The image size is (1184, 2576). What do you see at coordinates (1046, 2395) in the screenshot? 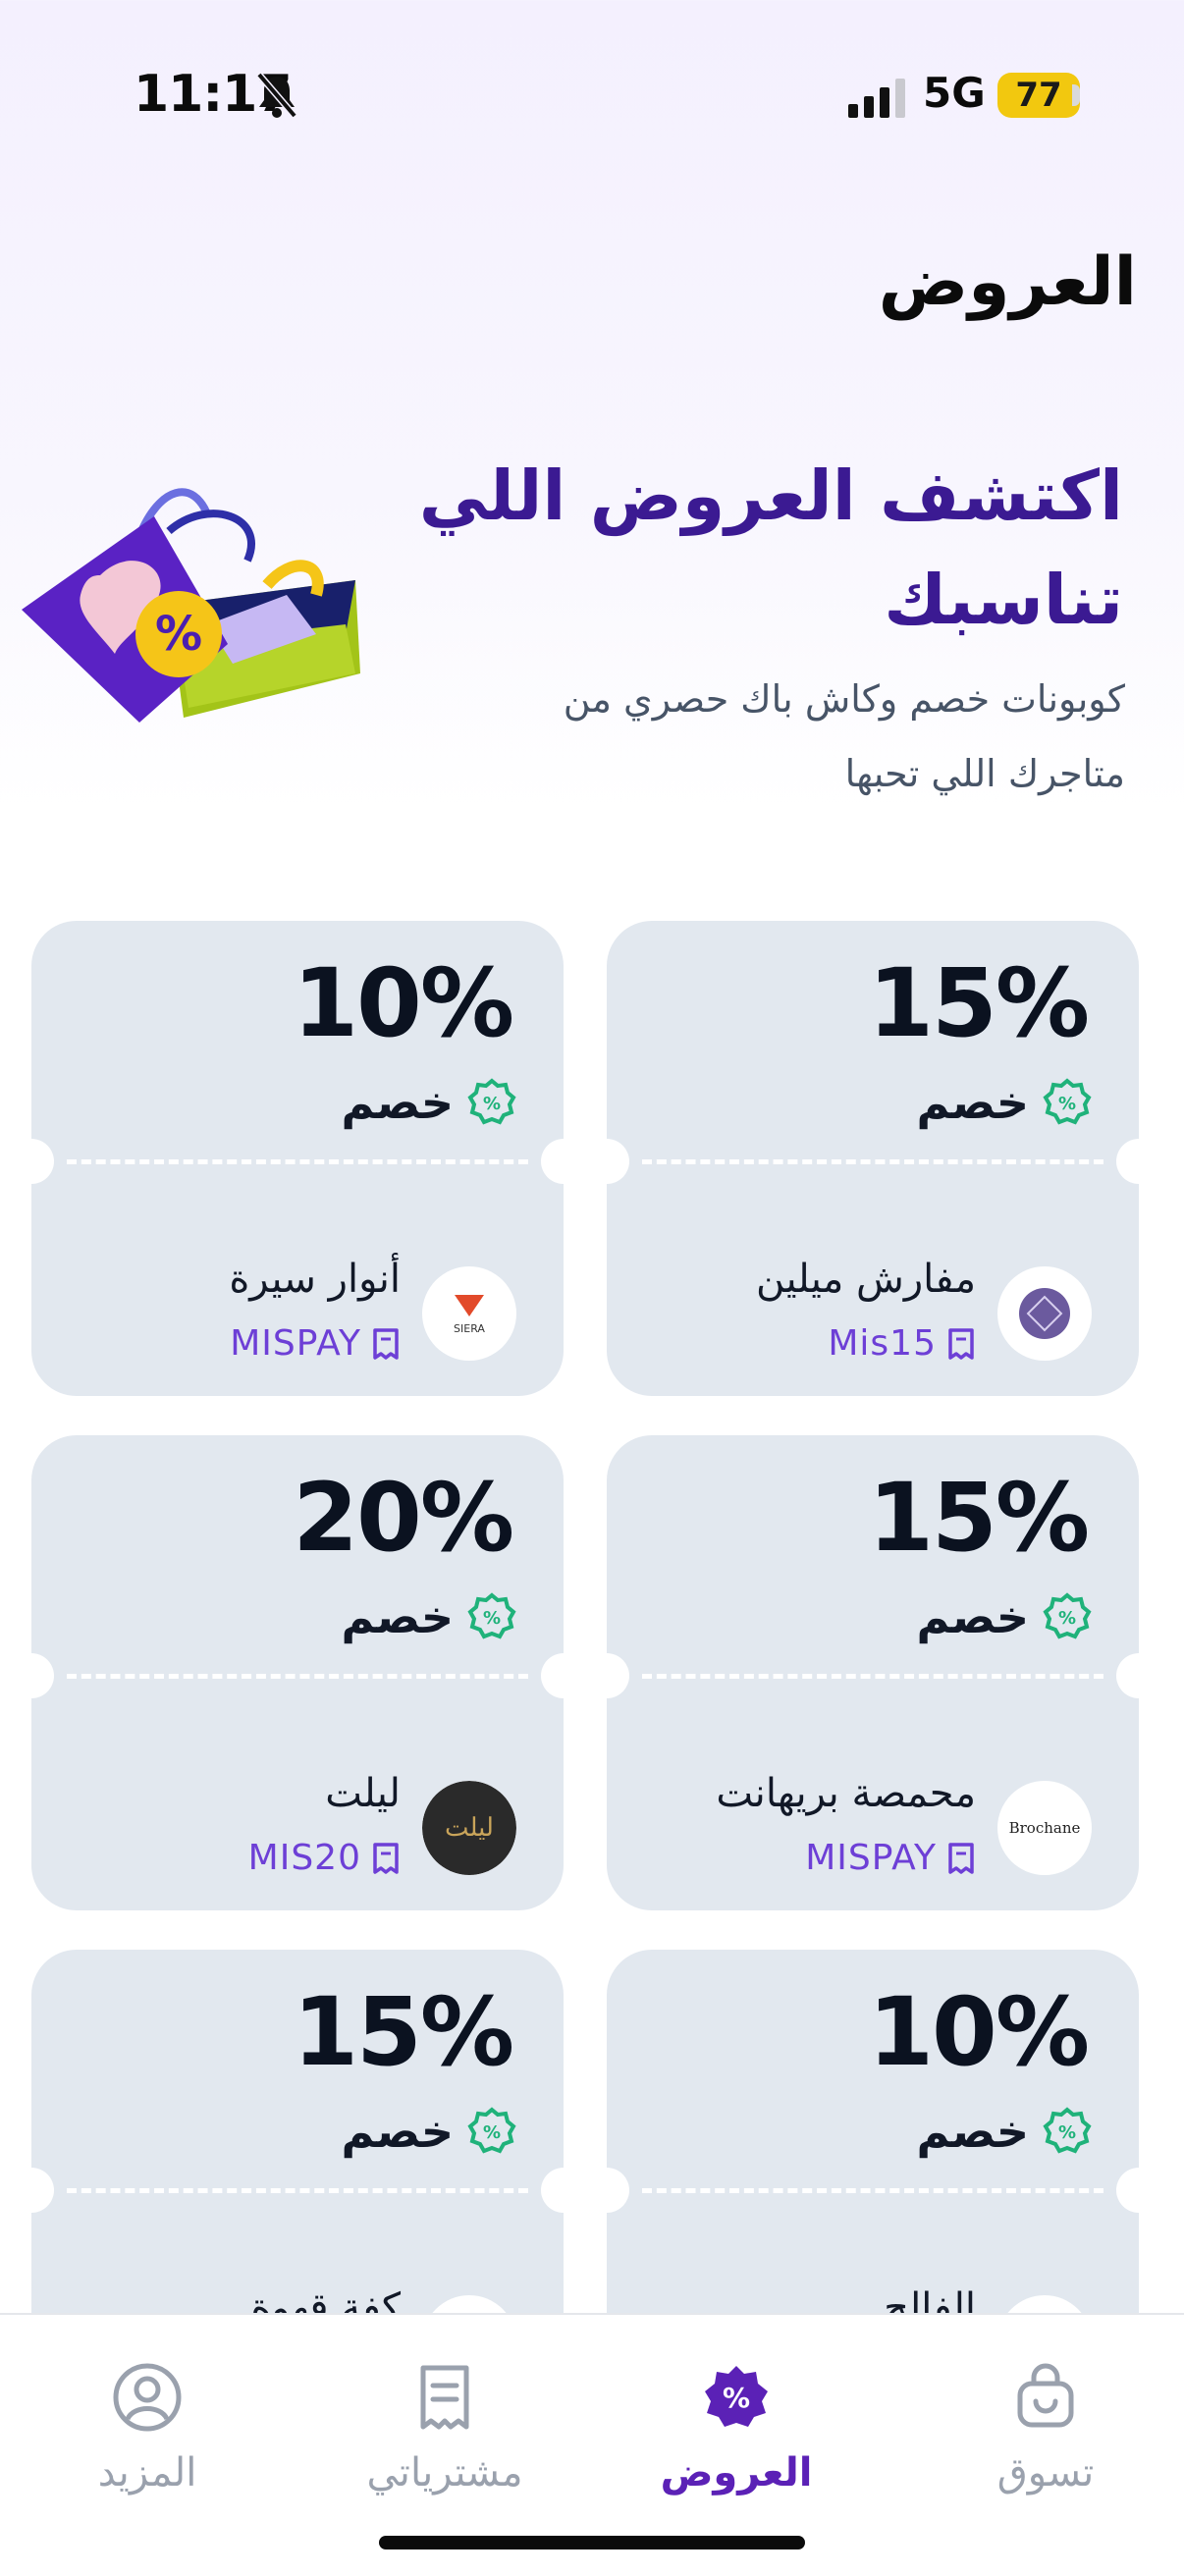
I see `shopping-bag-icon` at bounding box center [1046, 2395].